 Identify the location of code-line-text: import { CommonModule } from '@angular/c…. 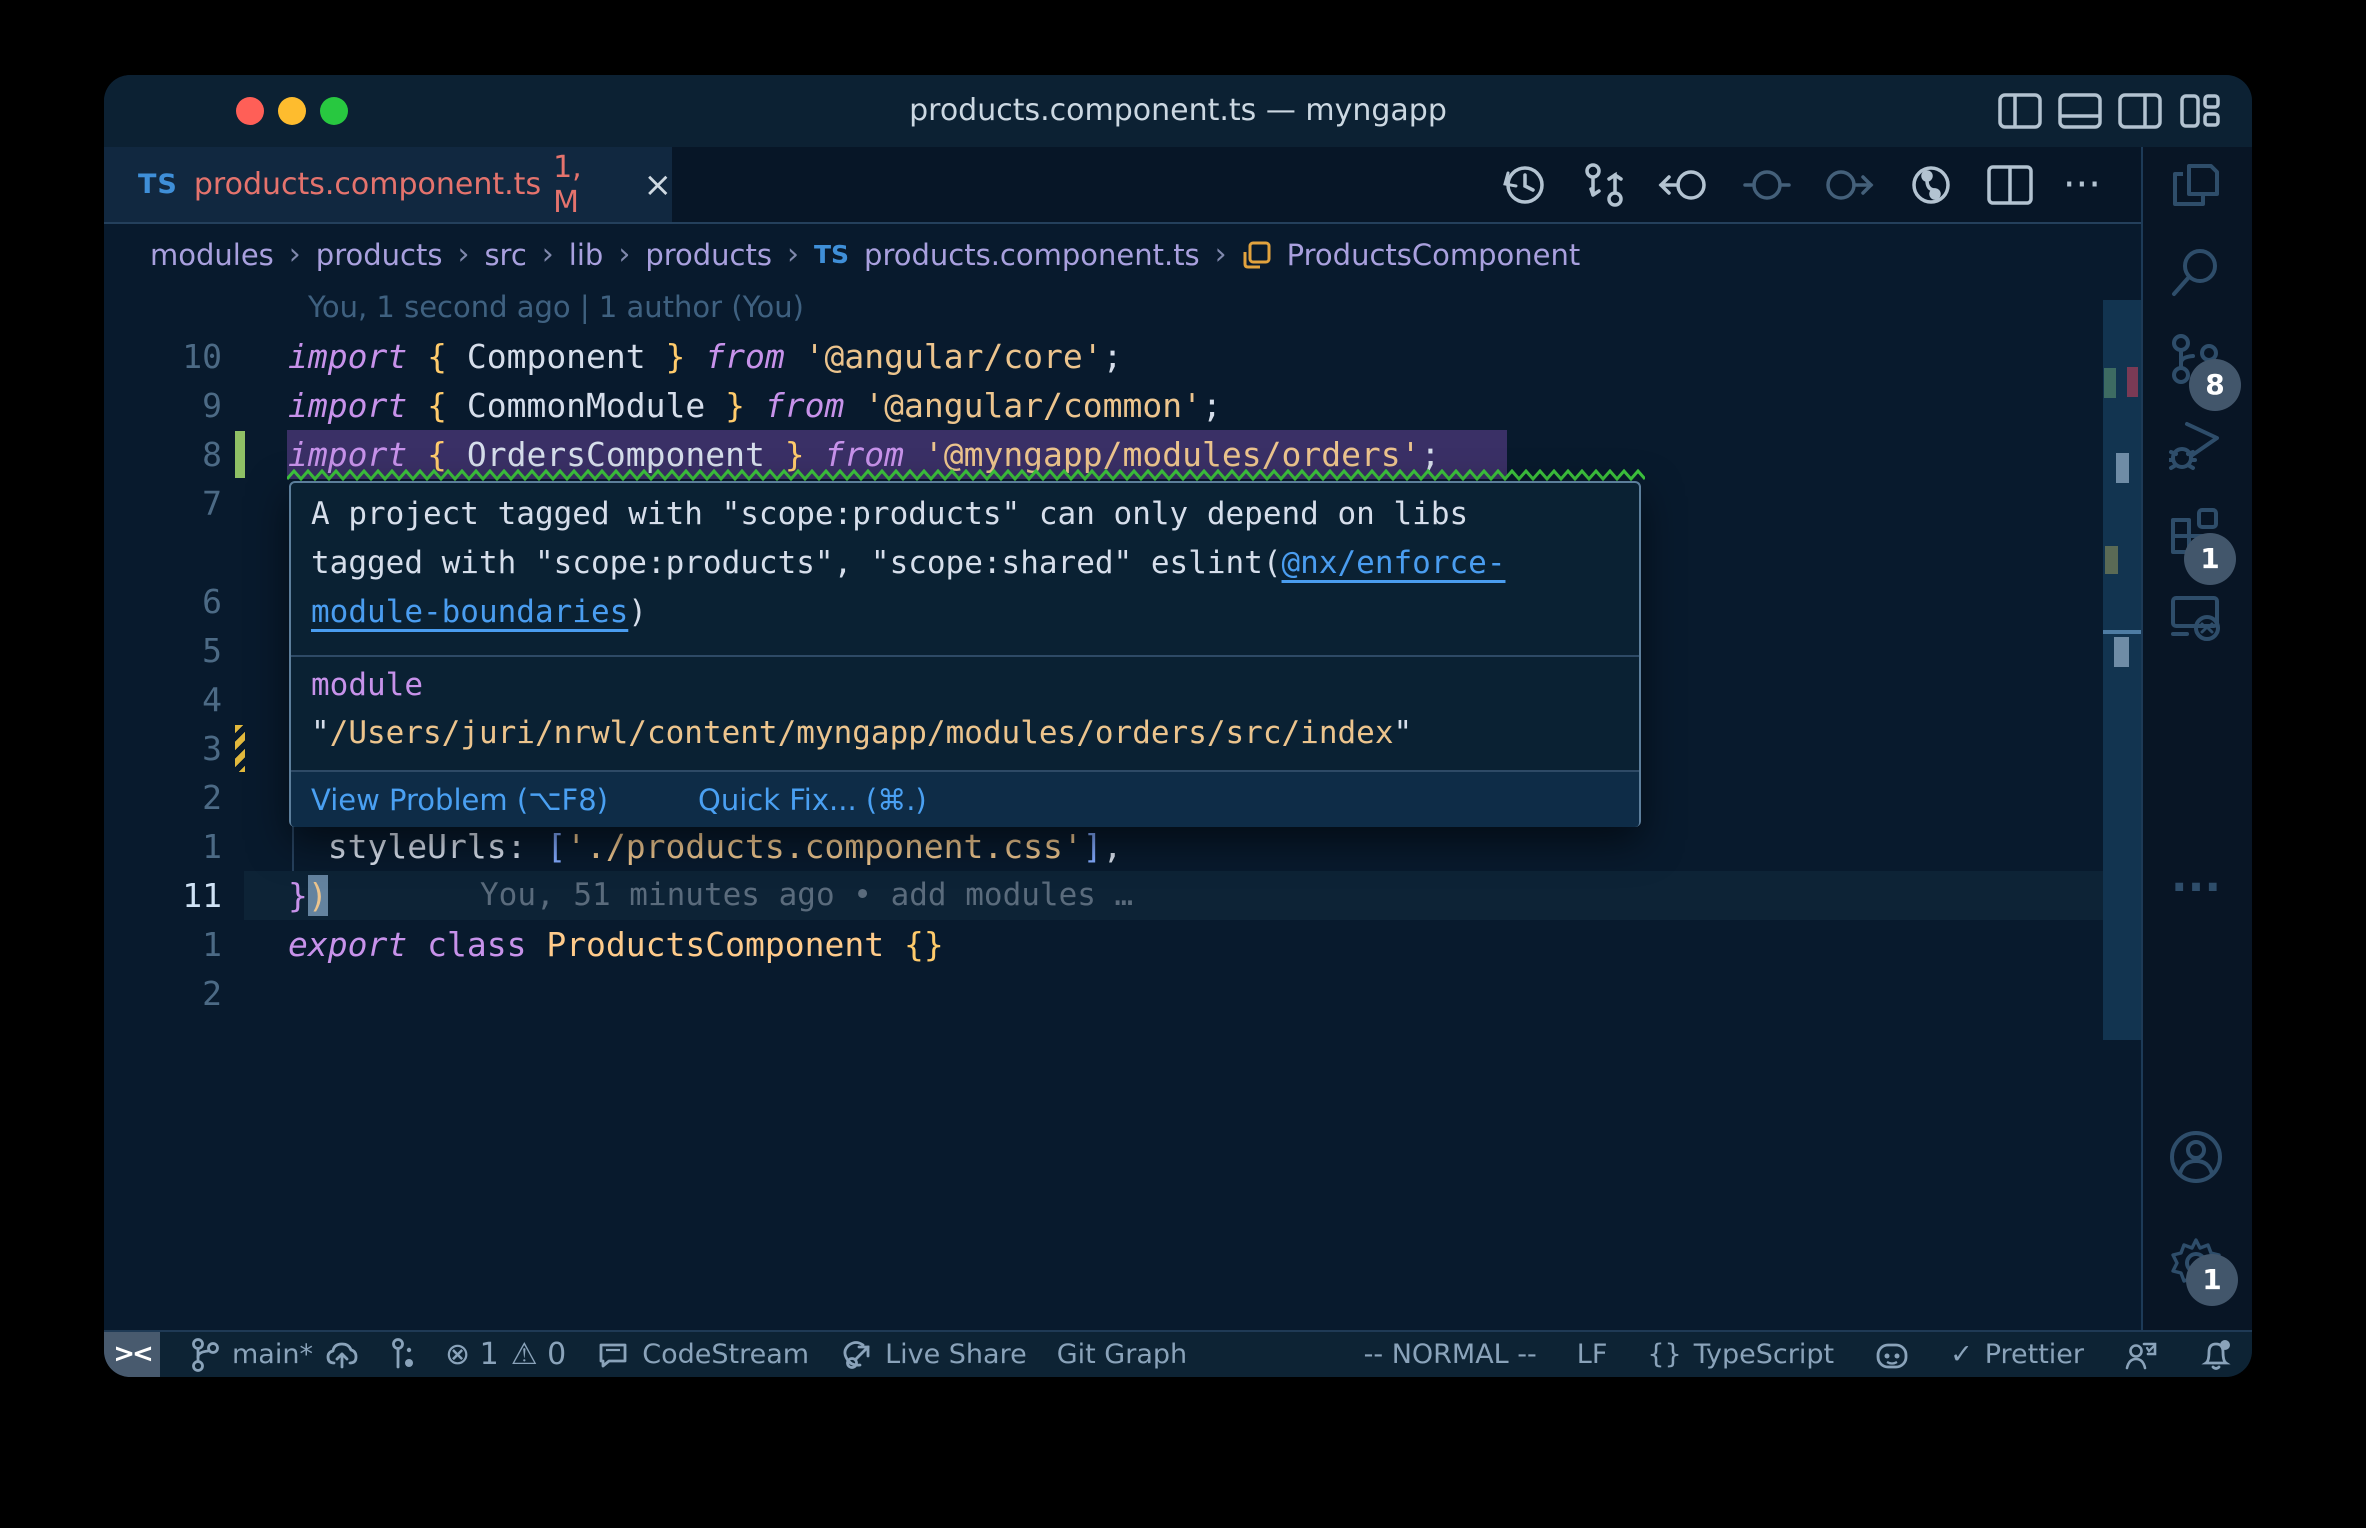
(755, 405).